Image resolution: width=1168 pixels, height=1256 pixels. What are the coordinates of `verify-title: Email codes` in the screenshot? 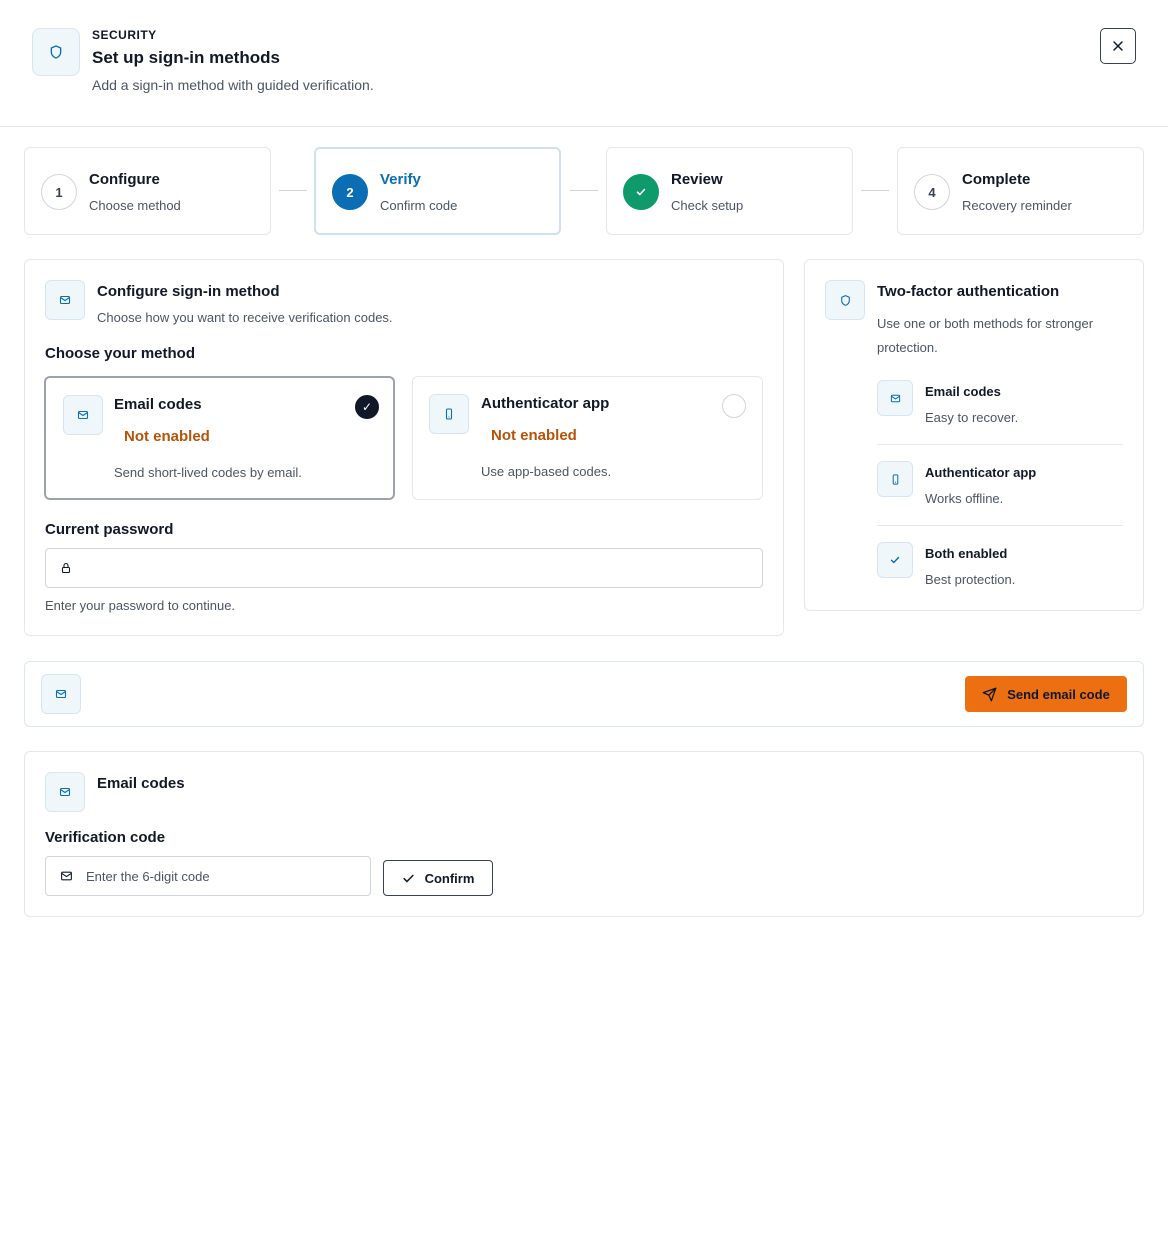 It's located at (141, 783).